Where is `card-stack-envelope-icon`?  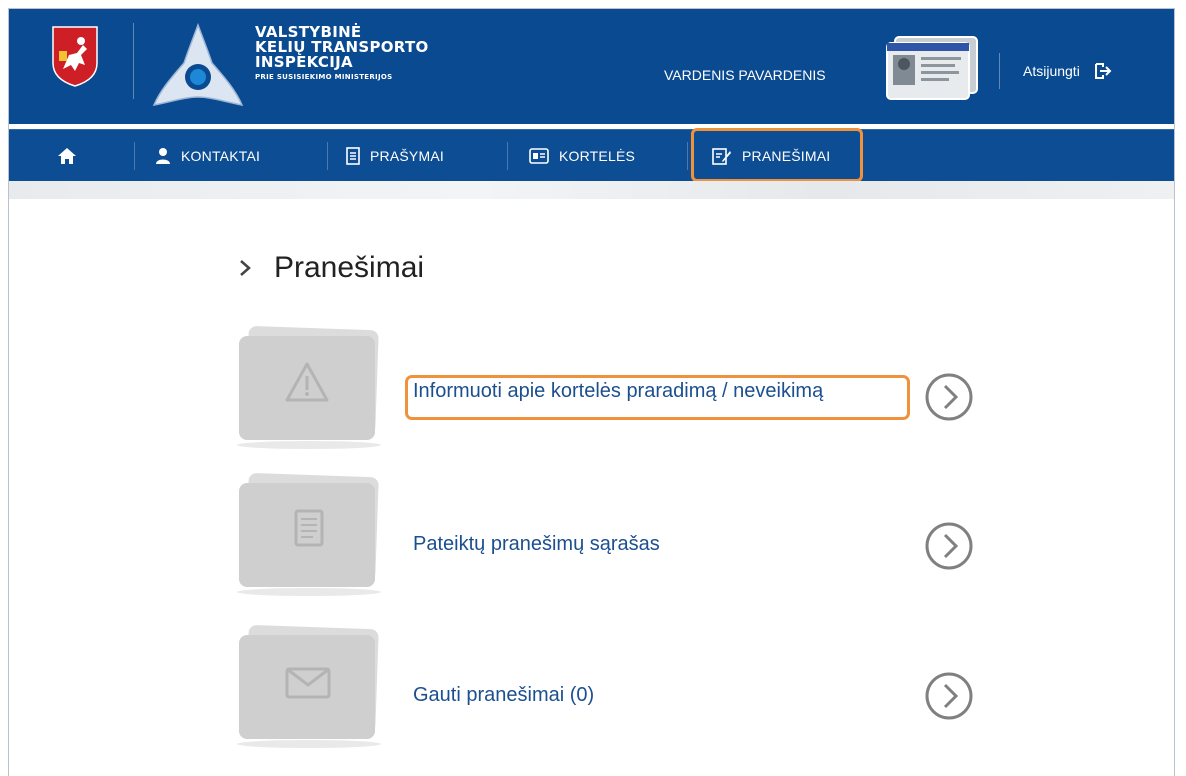
card-stack-envelope-icon is located at coordinates (309, 686).